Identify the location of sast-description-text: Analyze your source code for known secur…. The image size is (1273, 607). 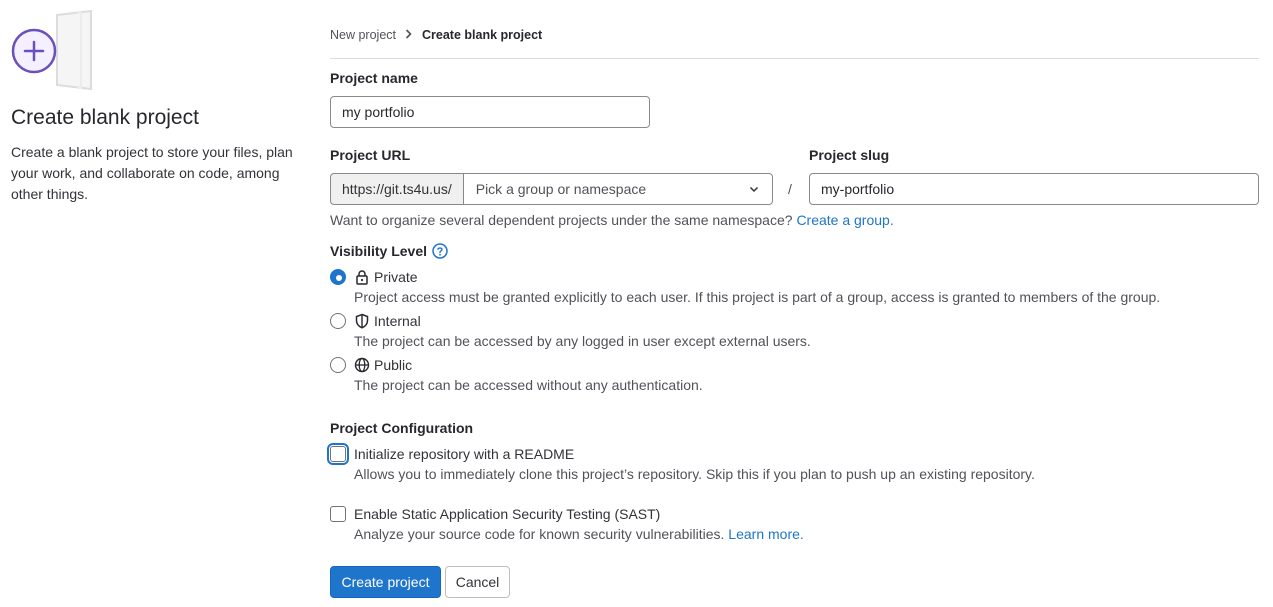
(539, 534).